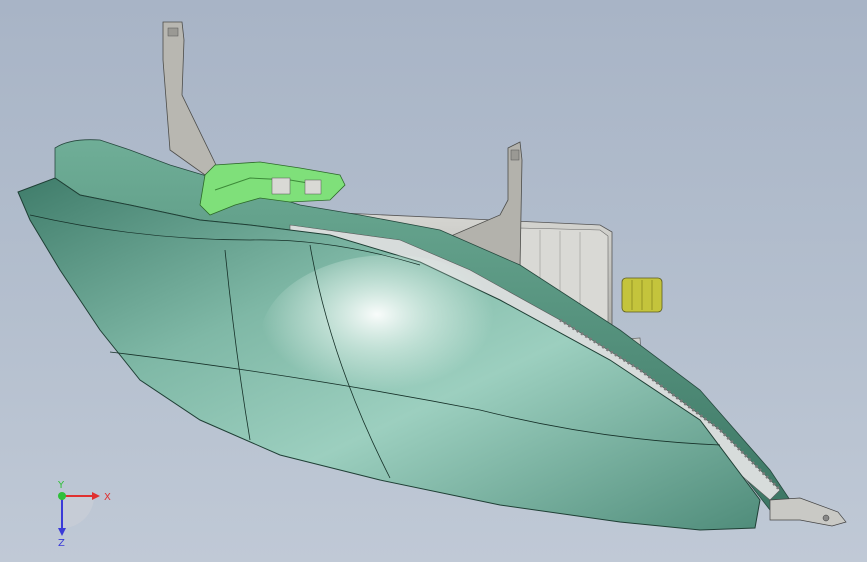  I want to click on tip-bracket, so click(808, 512).